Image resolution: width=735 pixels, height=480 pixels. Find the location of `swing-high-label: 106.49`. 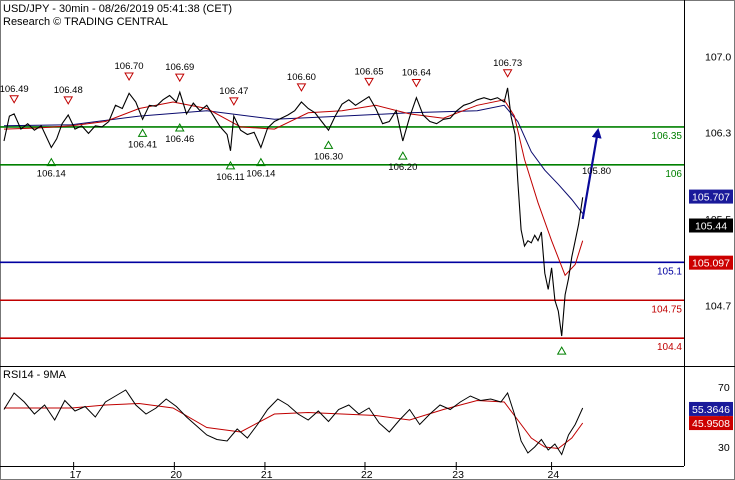

swing-high-label: 106.49 is located at coordinates (14, 89).